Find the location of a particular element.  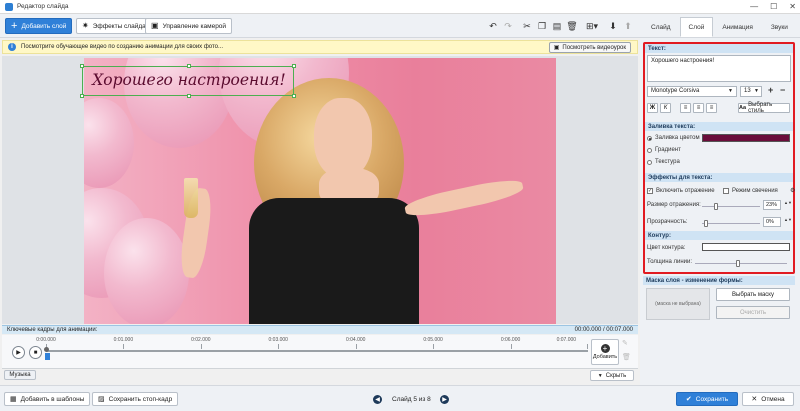

prev-slide-button: ◀ is located at coordinates (377, 399).